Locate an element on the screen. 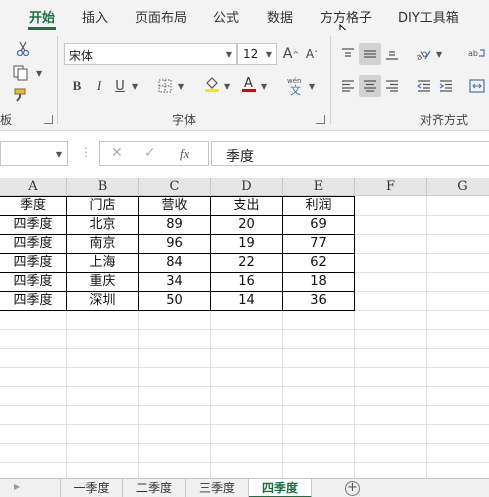  wrap-text-icon: ab is located at coordinates (477, 54).